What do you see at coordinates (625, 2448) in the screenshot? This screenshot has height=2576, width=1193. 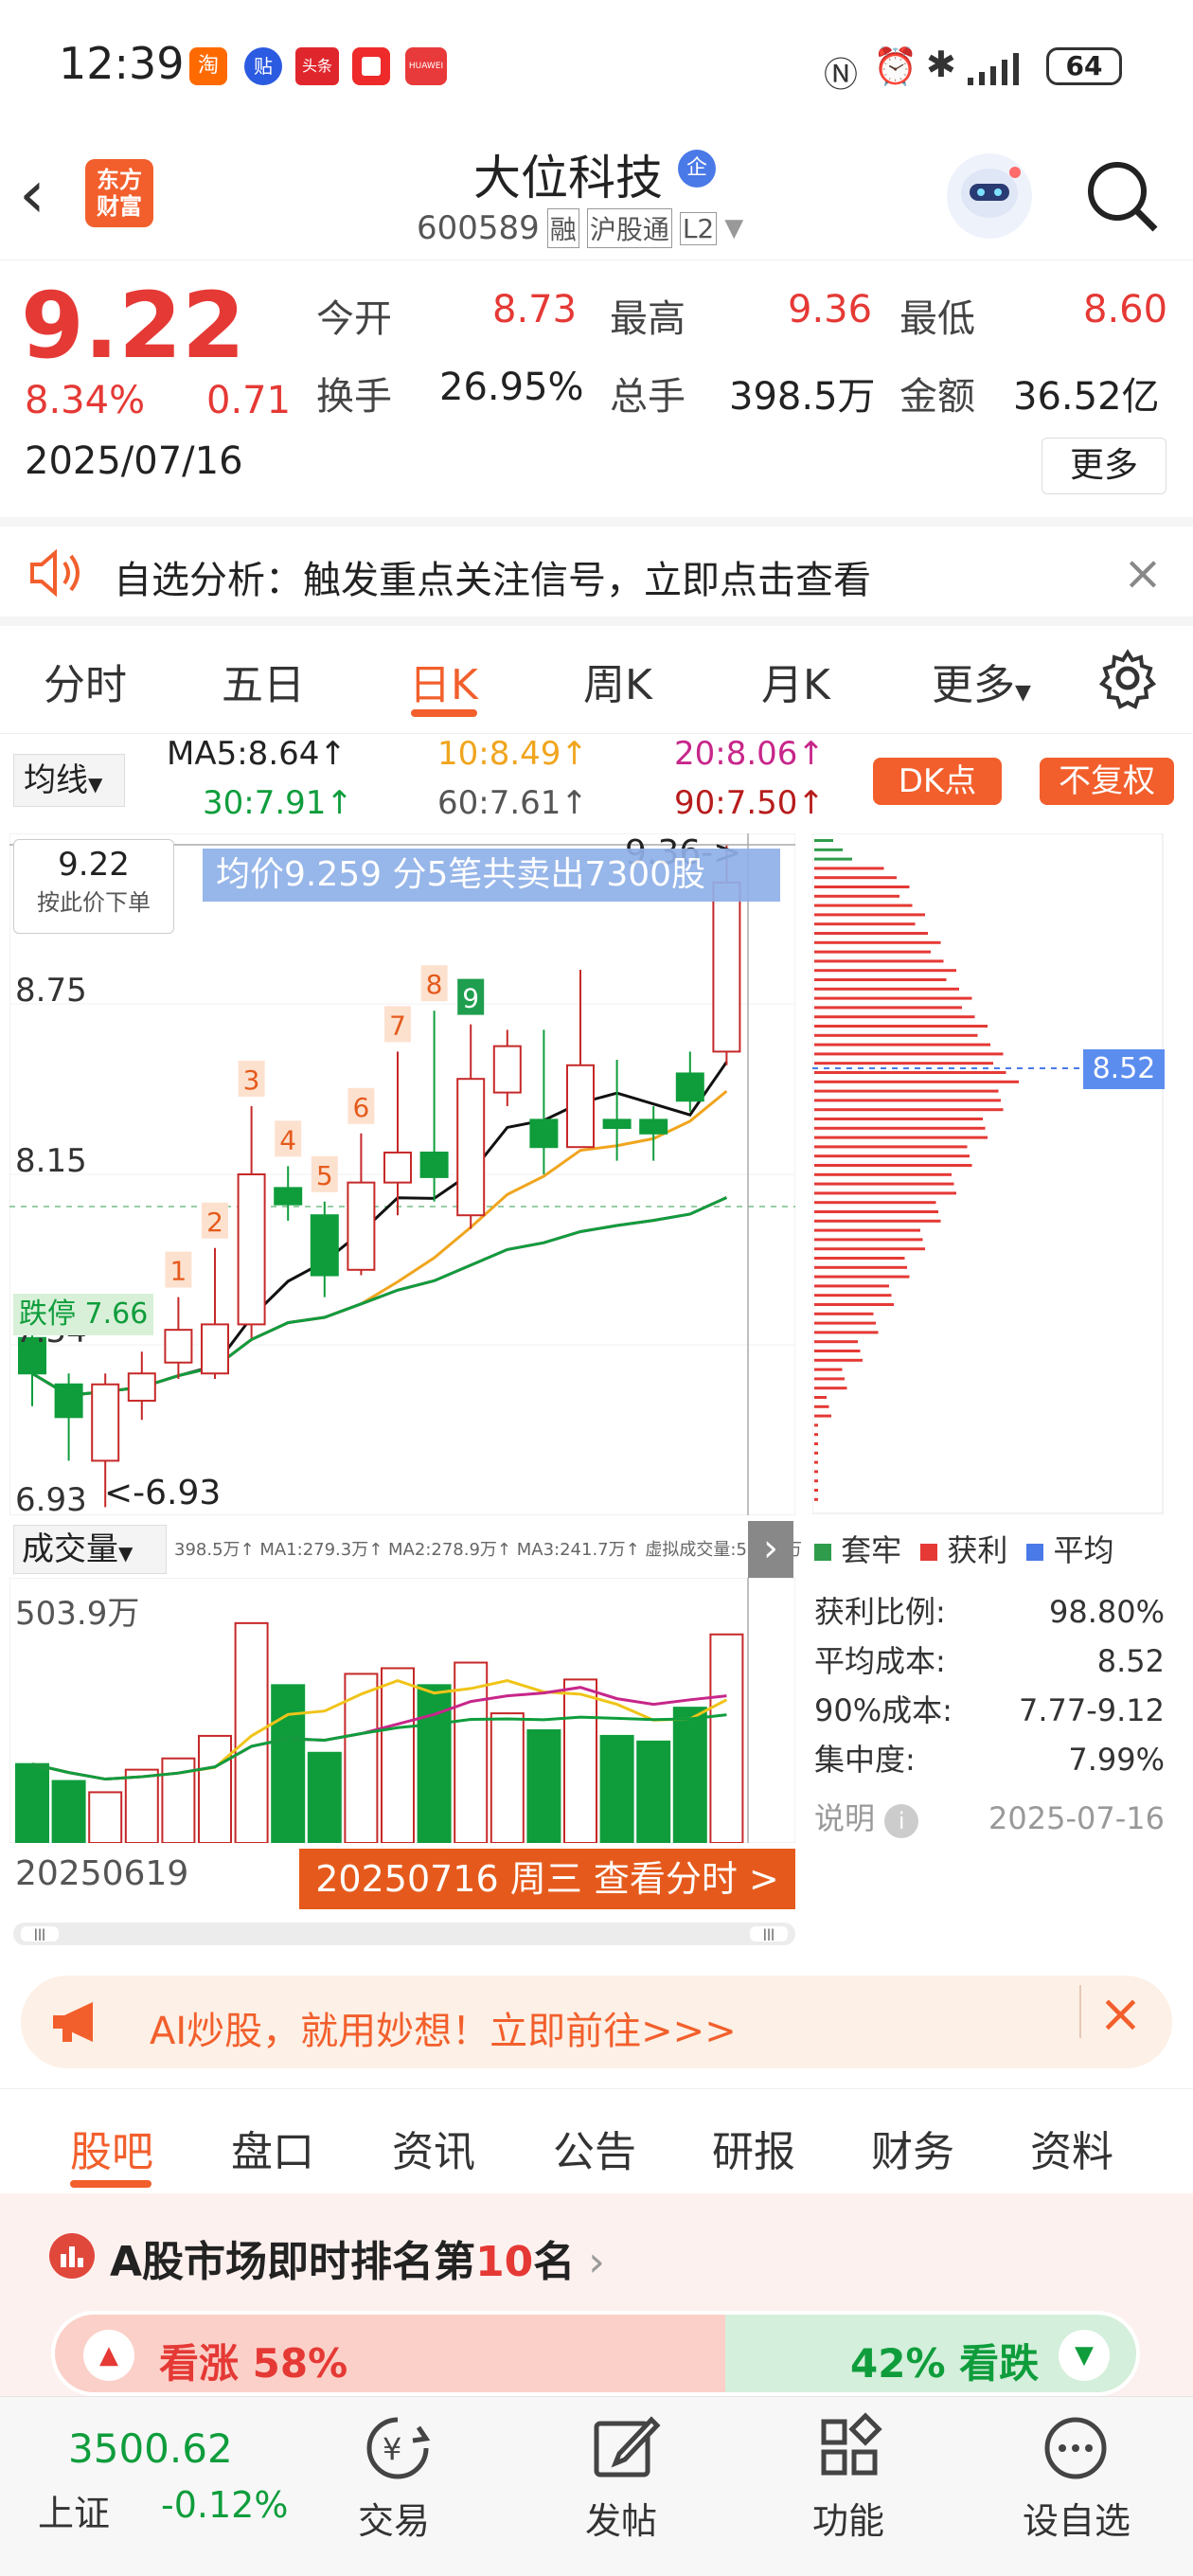 I see `post-icon` at bounding box center [625, 2448].